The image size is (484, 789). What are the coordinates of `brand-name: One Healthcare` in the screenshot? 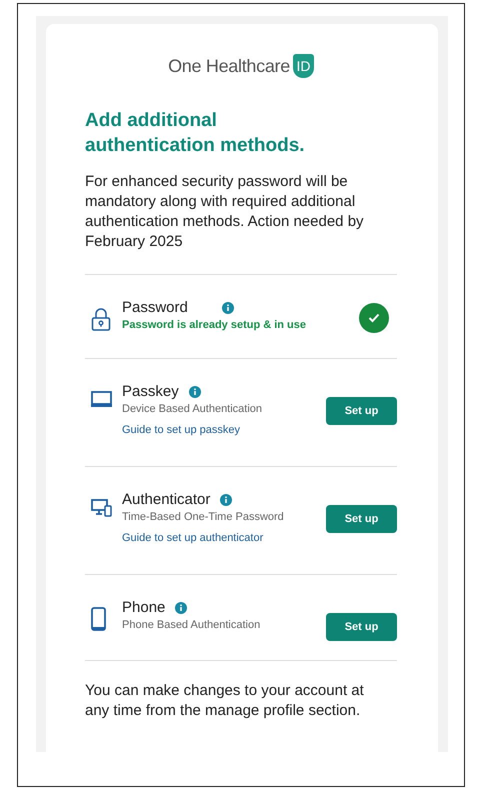 It's located at (229, 66).